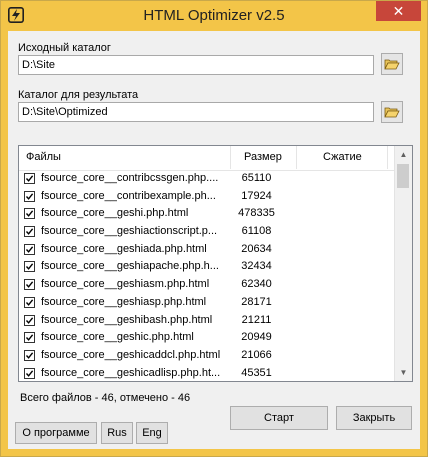 The width and height of the screenshot is (428, 457). I want to click on table-row: fsource_core__geshiada.php.html 20634, so click(207, 250).